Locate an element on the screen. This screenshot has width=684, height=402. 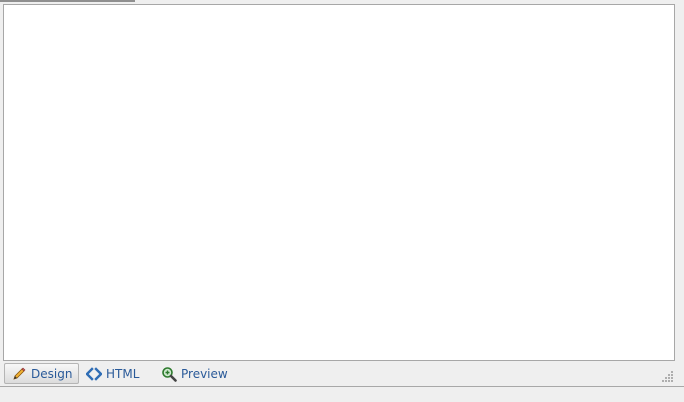
tab-html-label: HTML is located at coordinates (123, 373).